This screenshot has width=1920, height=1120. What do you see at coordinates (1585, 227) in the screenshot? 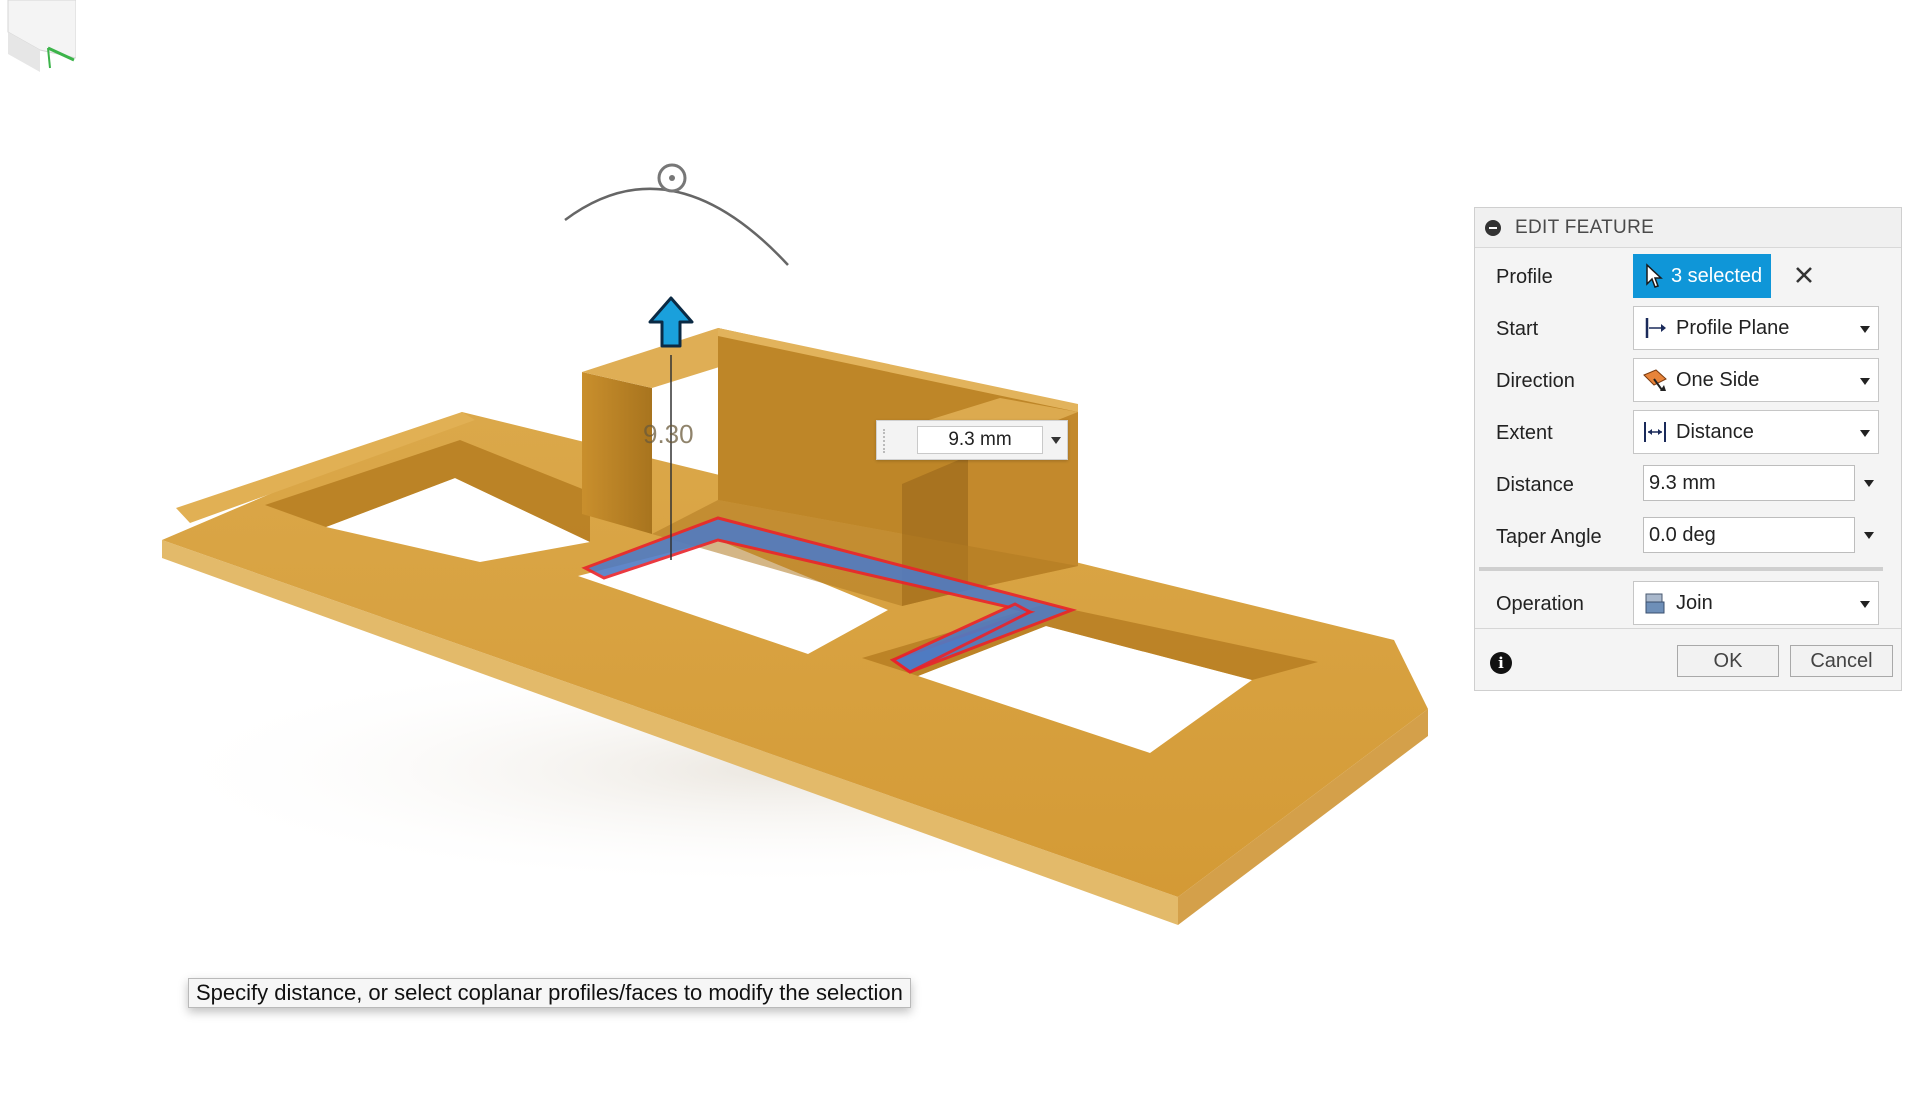
I see `panel-title: EDIT FEATURE` at bounding box center [1585, 227].